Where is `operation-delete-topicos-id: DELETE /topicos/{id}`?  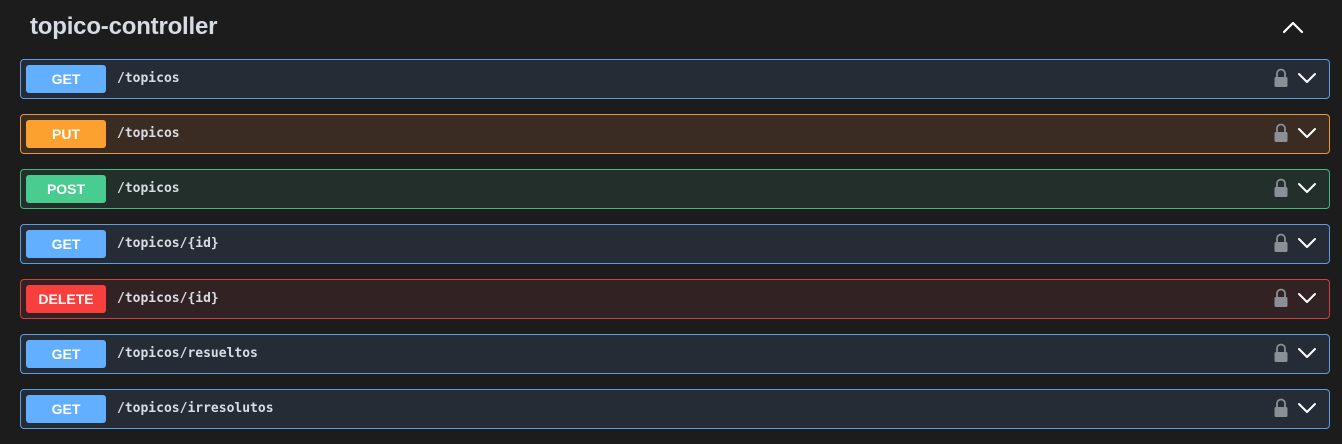 operation-delete-topicos-id: DELETE /topicos/{id} is located at coordinates (675, 299).